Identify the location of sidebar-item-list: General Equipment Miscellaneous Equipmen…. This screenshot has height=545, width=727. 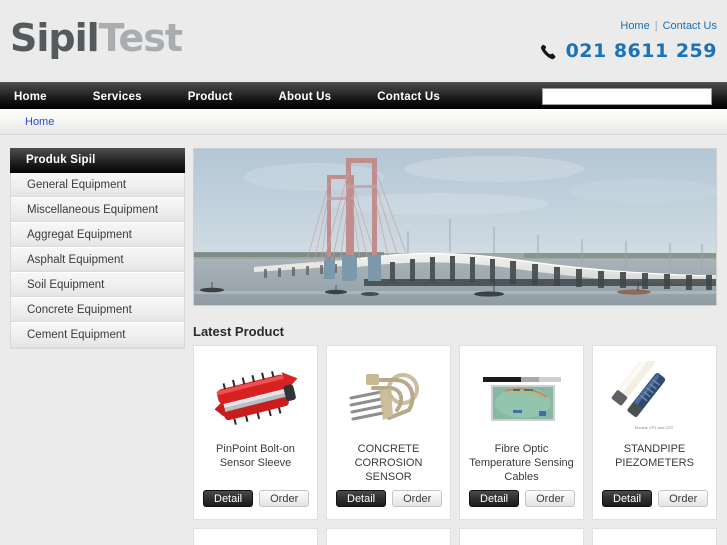
(97, 261).